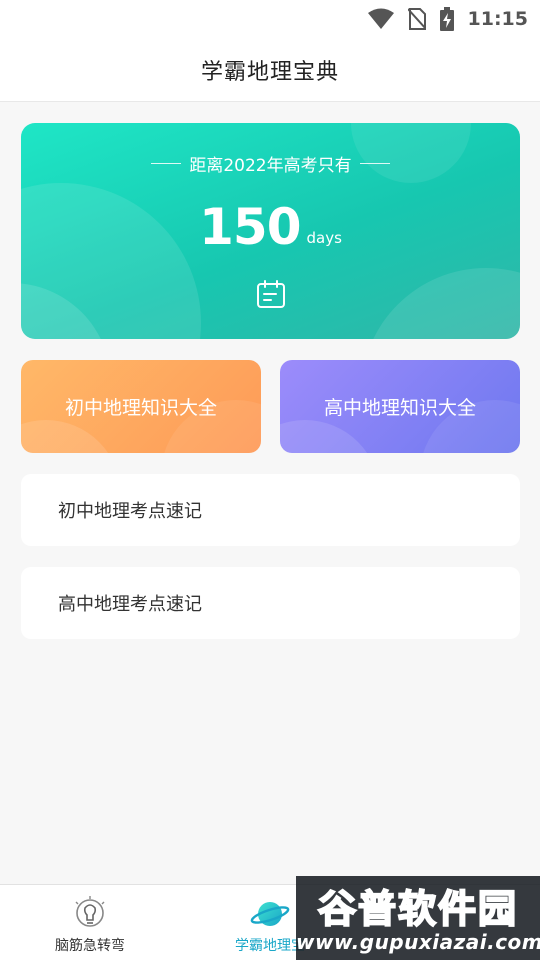 The image size is (540, 960). What do you see at coordinates (250, 227) in the screenshot?
I see `countdown-days-number: 150` at bounding box center [250, 227].